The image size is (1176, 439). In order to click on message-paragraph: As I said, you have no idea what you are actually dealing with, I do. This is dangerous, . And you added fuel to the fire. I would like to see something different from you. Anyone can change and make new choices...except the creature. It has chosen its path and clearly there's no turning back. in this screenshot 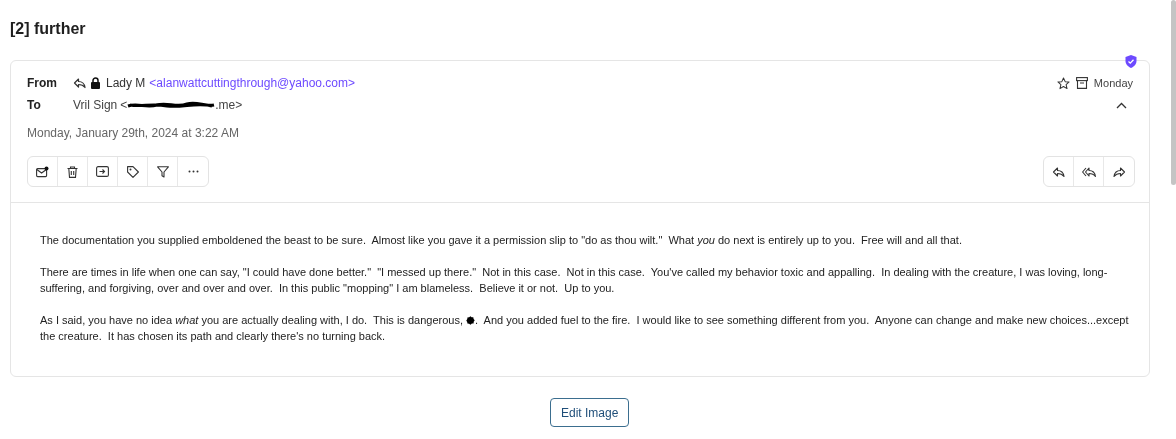, I will do `click(584, 328)`.